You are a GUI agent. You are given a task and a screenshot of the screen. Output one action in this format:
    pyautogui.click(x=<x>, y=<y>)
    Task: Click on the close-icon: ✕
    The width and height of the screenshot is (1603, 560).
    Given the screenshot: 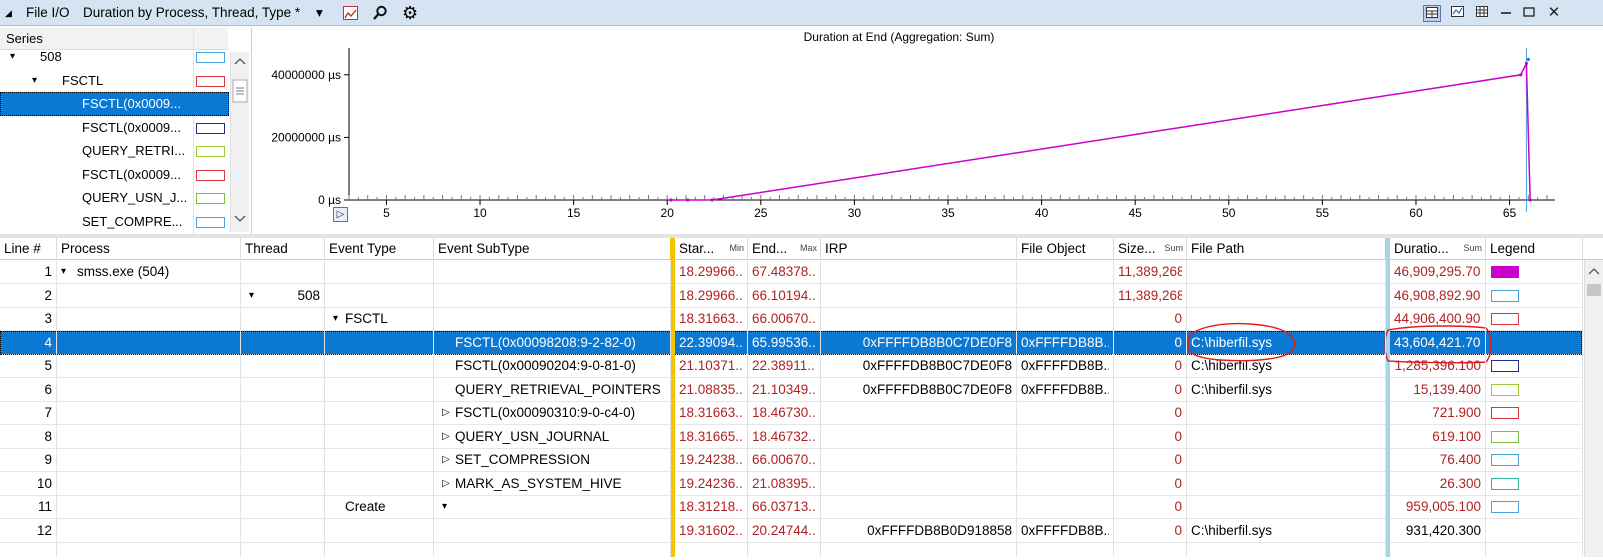 What is the action you would take?
    pyautogui.click(x=1554, y=13)
    